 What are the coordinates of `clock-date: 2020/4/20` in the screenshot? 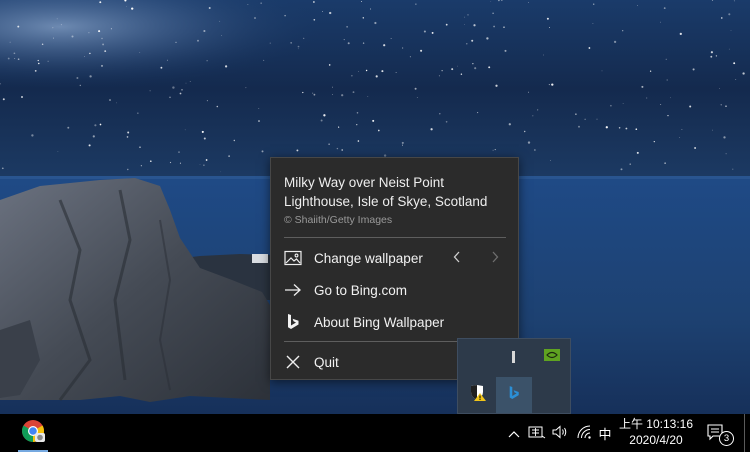 It's located at (656, 440).